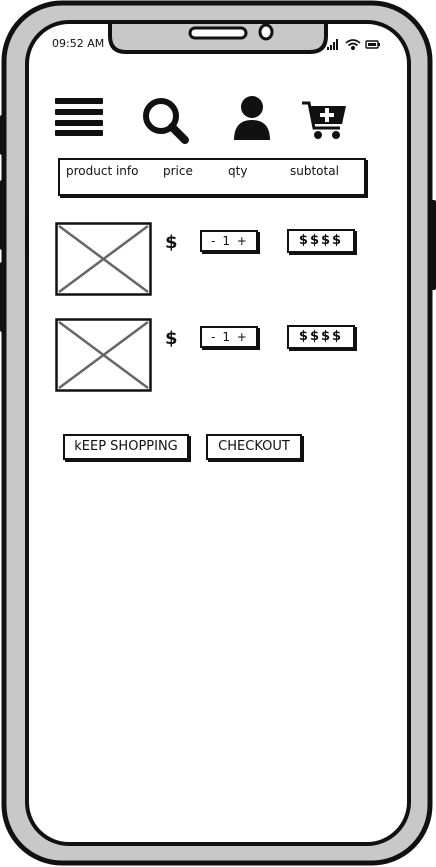 This screenshot has height=867, width=436. What do you see at coordinates (372, 44) in the screenshot?
I see `battery-icon` at bounding box center [372, 44].